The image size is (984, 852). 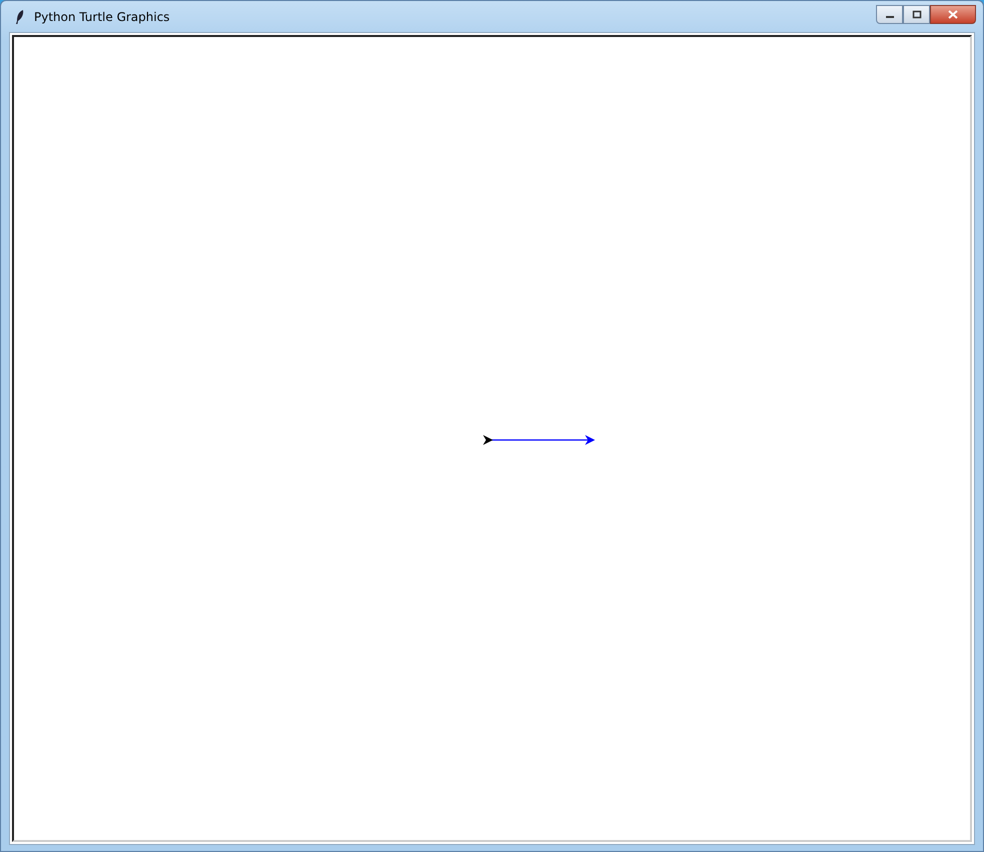 I want to click on maximize-icon, so click(x=917, y=14).